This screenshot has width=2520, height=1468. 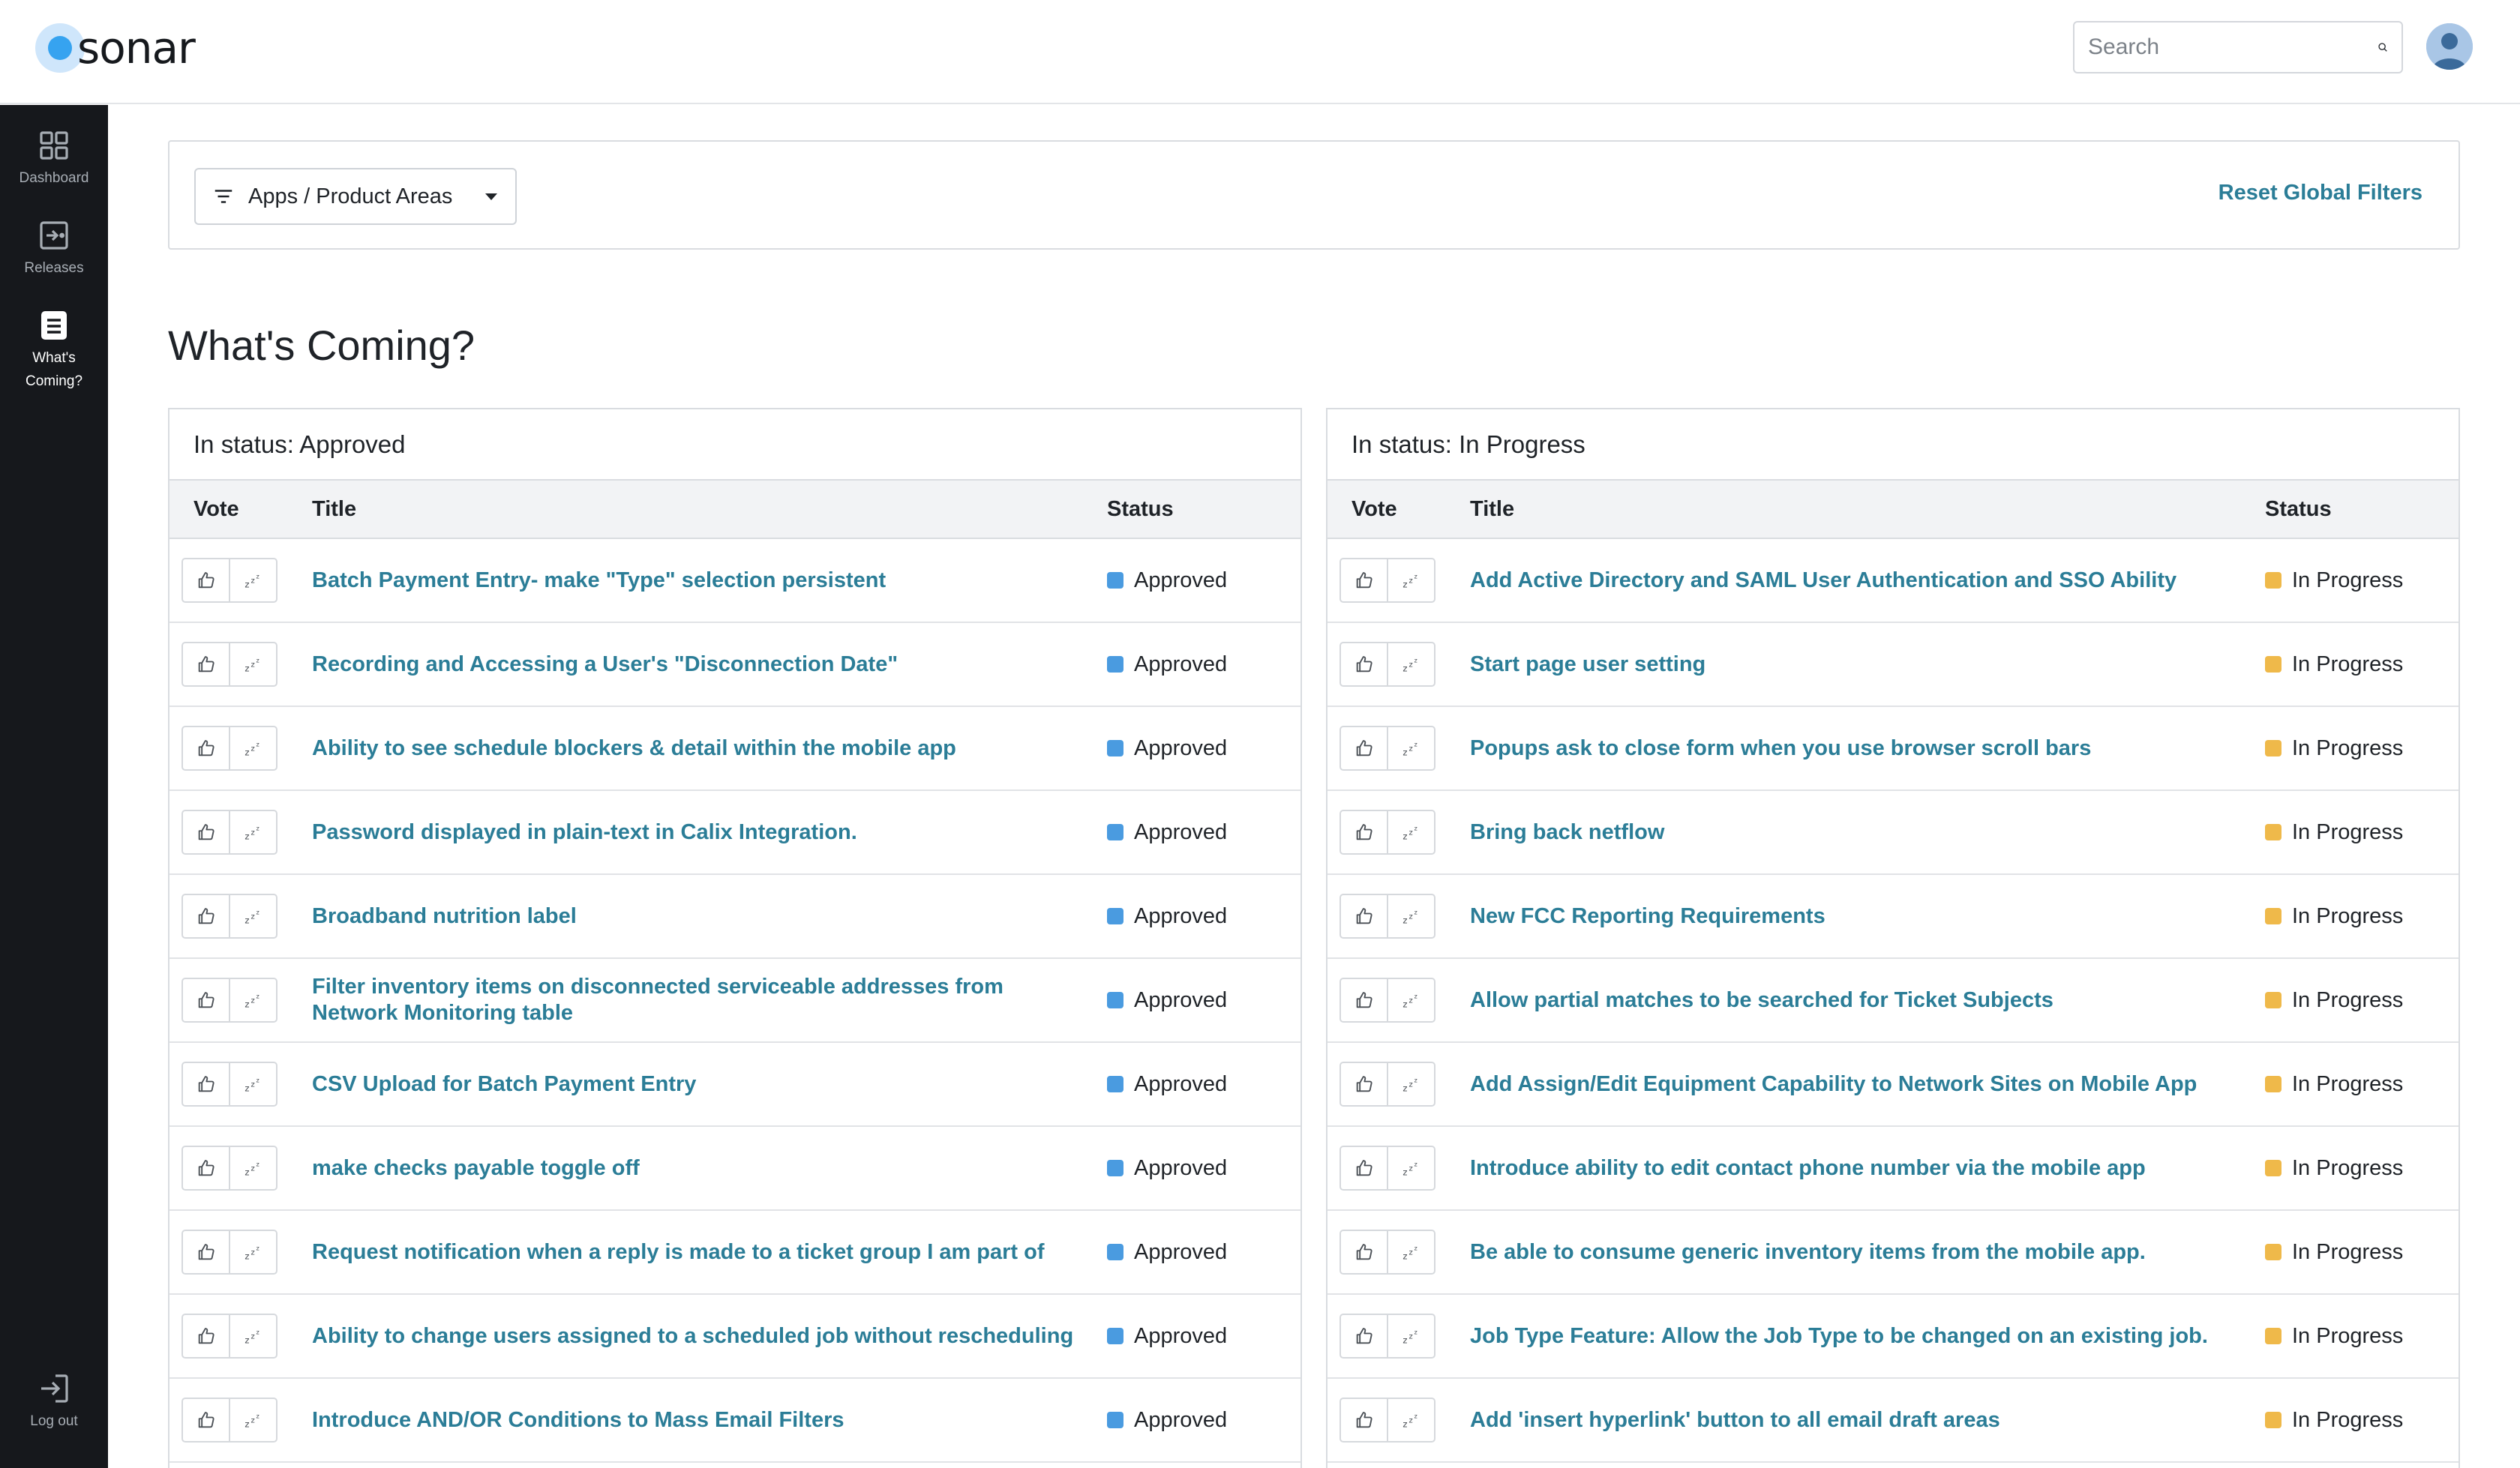 I want to click on search-input, so click(x=2233, y=47).